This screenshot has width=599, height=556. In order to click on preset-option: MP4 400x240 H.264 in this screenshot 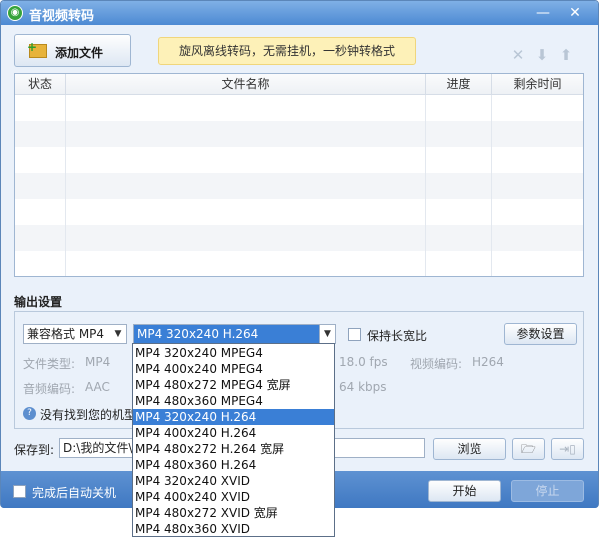, I will do `click(233, 433)`.